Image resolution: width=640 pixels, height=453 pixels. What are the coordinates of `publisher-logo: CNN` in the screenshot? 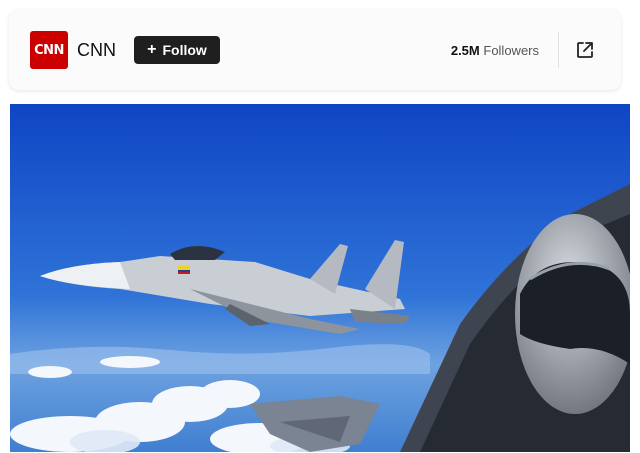 It's located at (49, 50).